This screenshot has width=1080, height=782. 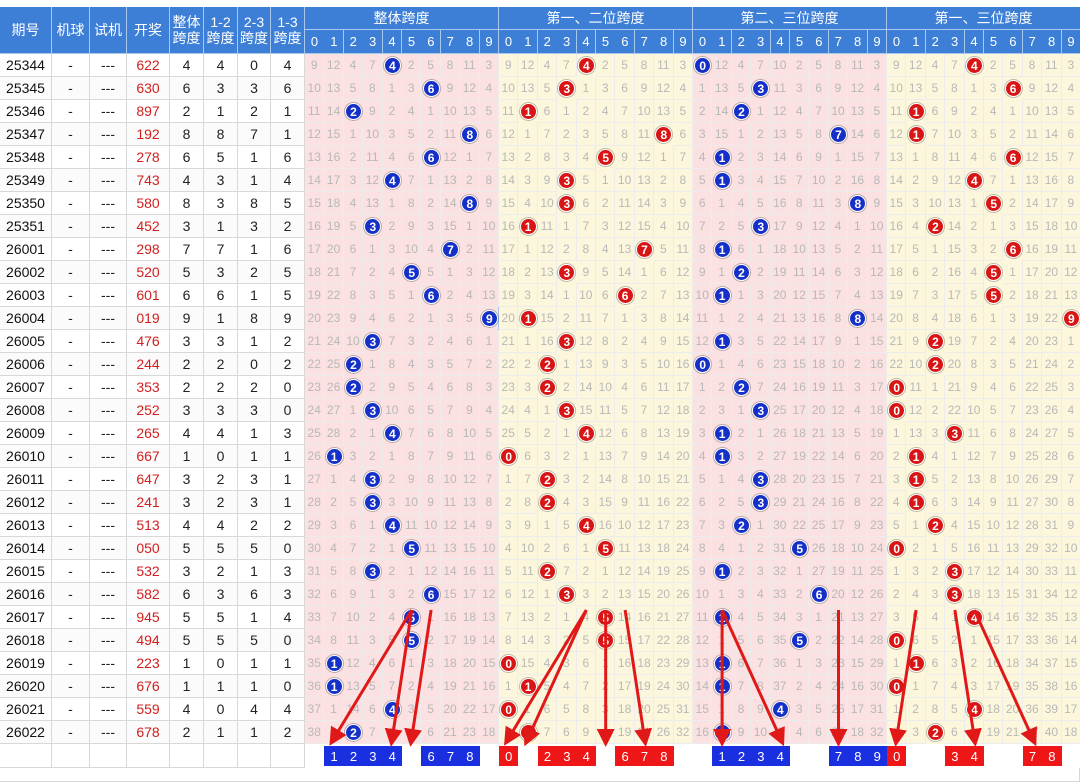 I want to click on omission-cell: 18, so click(x=625, y=709).